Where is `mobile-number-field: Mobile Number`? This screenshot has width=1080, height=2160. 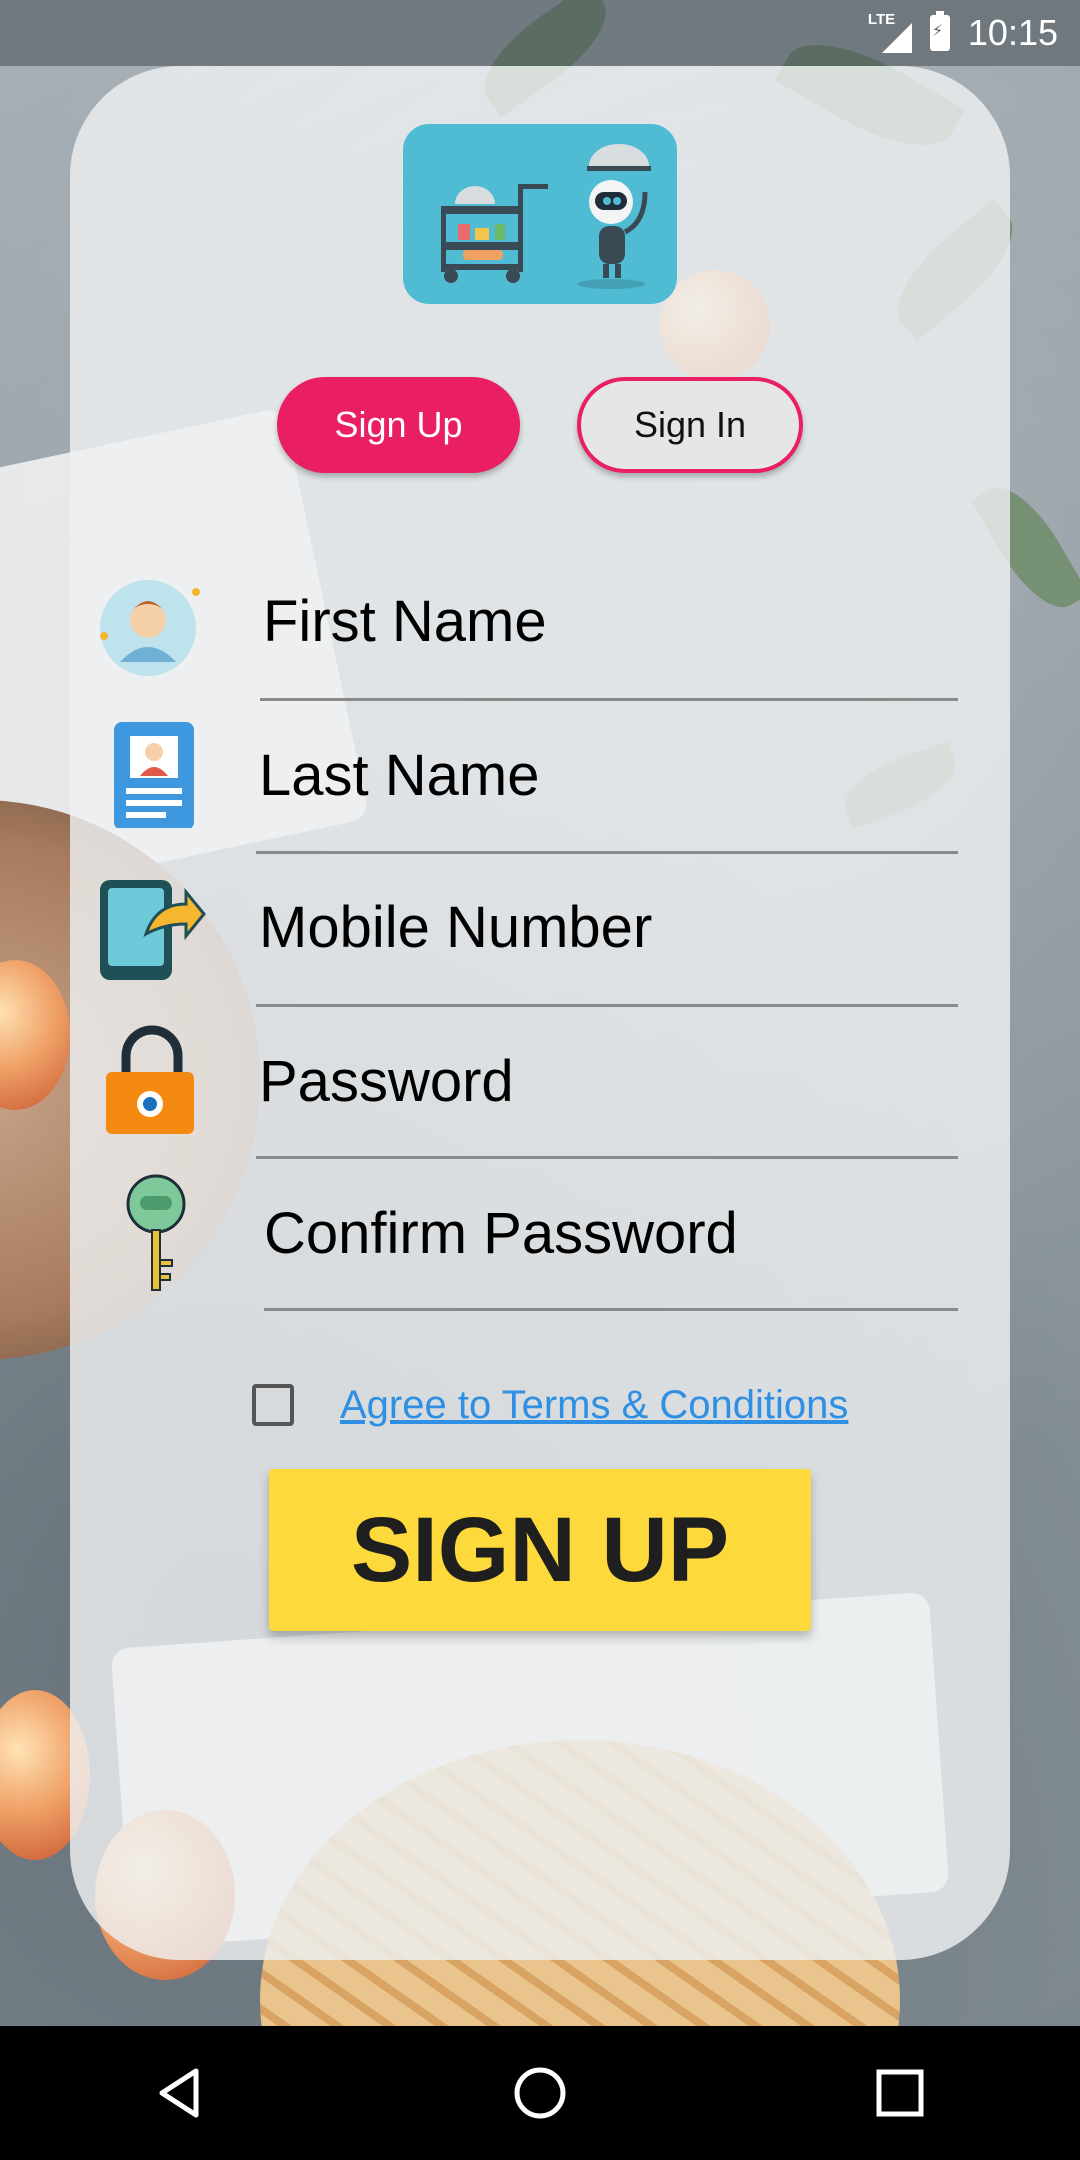 mobile-number-field: Mobile Number is located at coordinates (530, 942).